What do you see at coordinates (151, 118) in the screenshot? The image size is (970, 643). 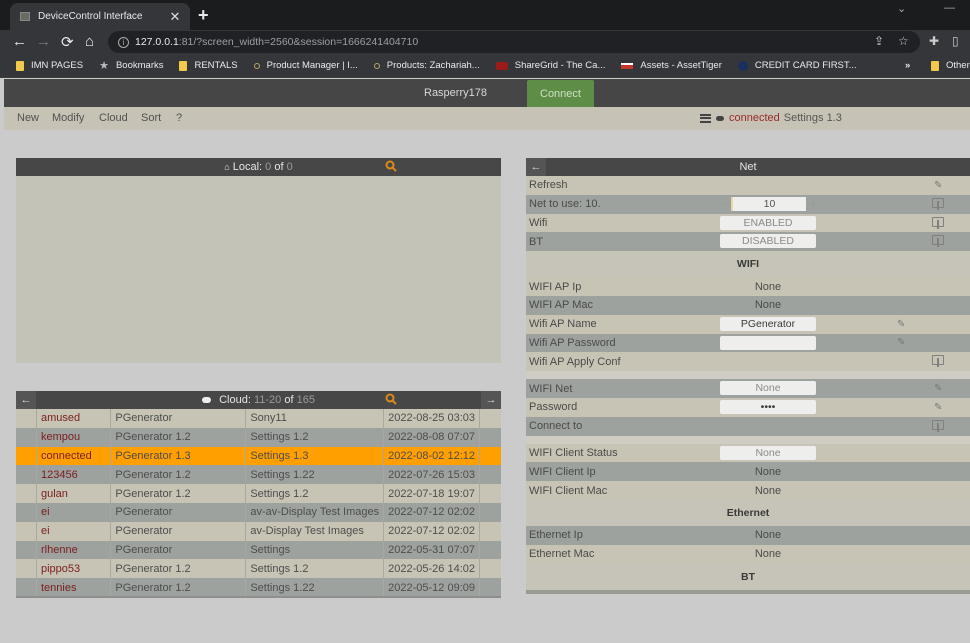 I see `menu-sort: Sort` at bounding box center [151, 118].